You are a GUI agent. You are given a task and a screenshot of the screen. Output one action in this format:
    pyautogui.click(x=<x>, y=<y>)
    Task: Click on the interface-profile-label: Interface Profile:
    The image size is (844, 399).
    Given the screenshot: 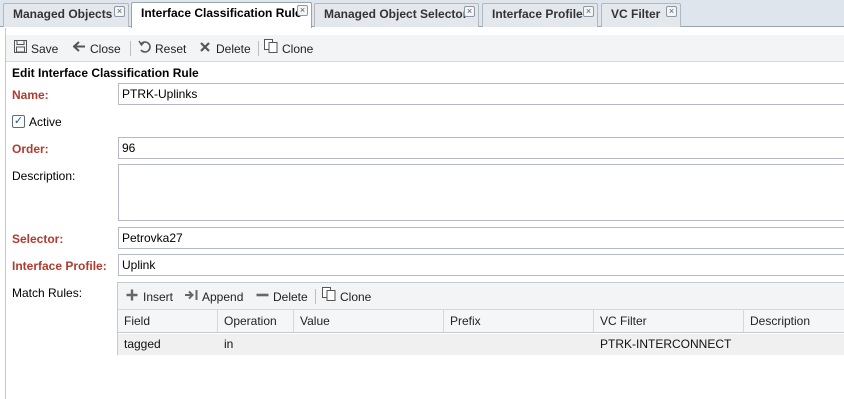 What is the action you would take?
    pyautogui.click(x=59, y=266)
    